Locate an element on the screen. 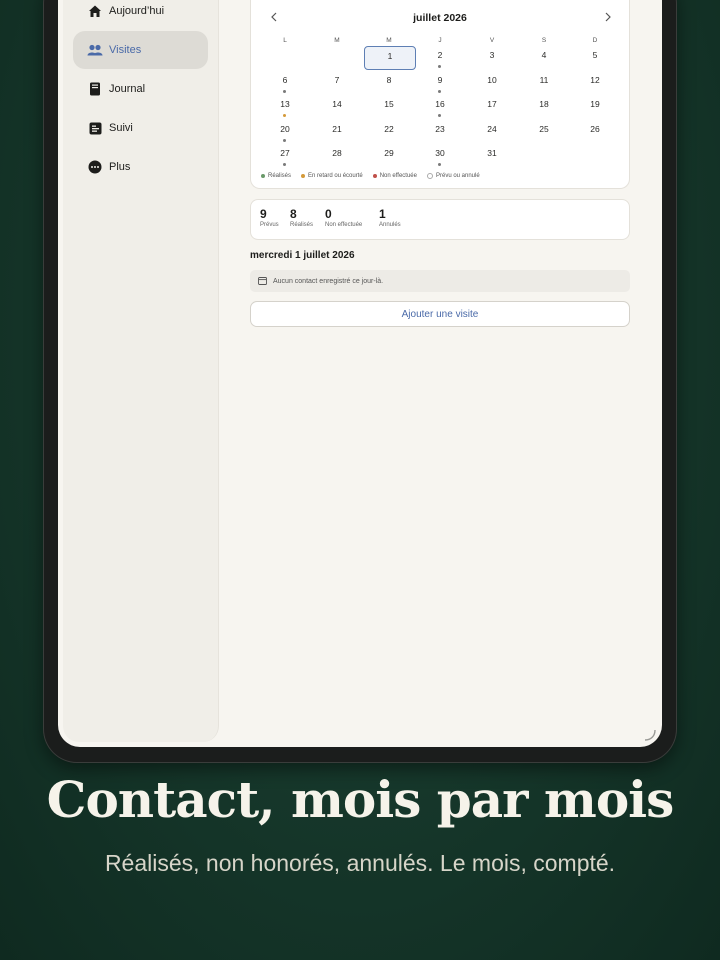  month-title: juillet 2026 is located at coordinates (440, 18).